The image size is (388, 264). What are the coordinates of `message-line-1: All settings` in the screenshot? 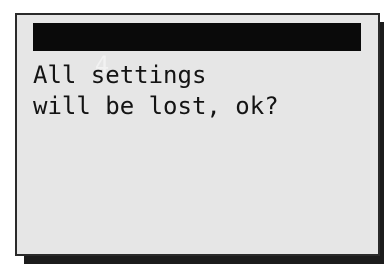 It's located at (120, 75).